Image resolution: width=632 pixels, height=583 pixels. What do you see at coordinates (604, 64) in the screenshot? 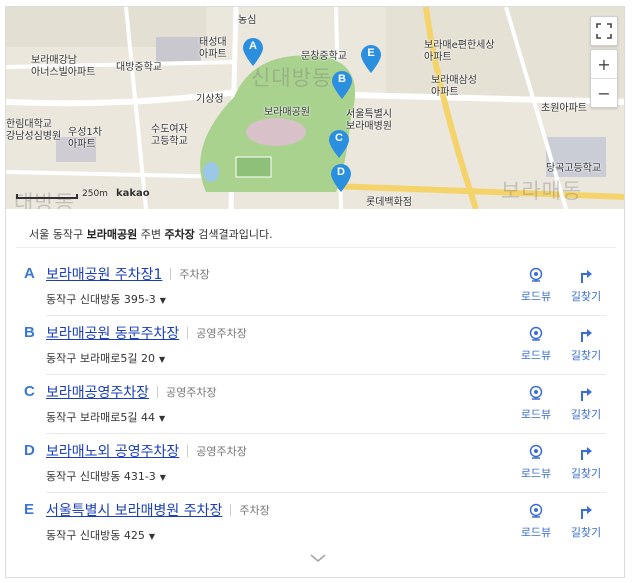
I see `zoom-in-button: +` at bounding box center [604, 64].